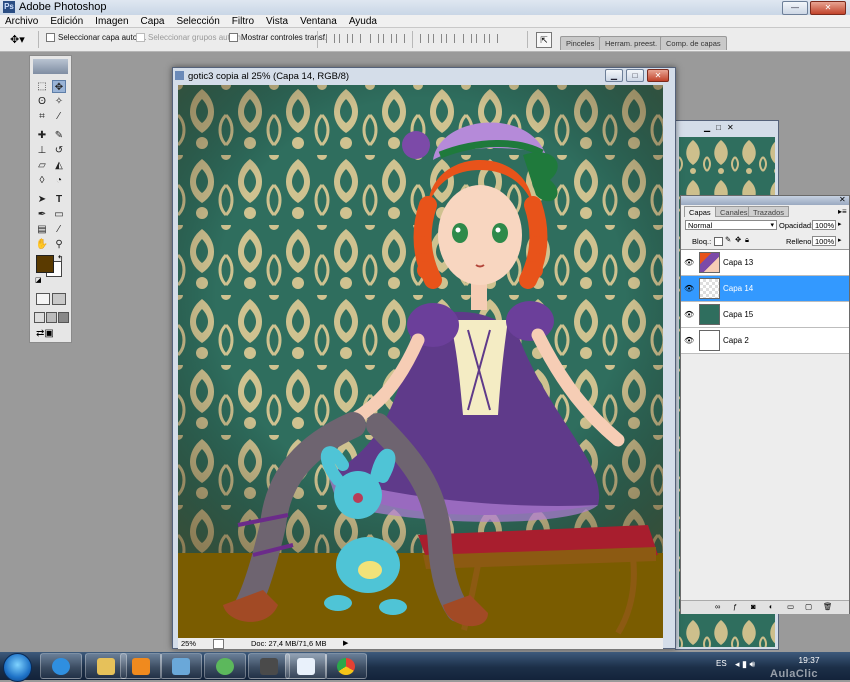  I want to click on status-menu-arrow-icon: ▶, so click(345, 643).